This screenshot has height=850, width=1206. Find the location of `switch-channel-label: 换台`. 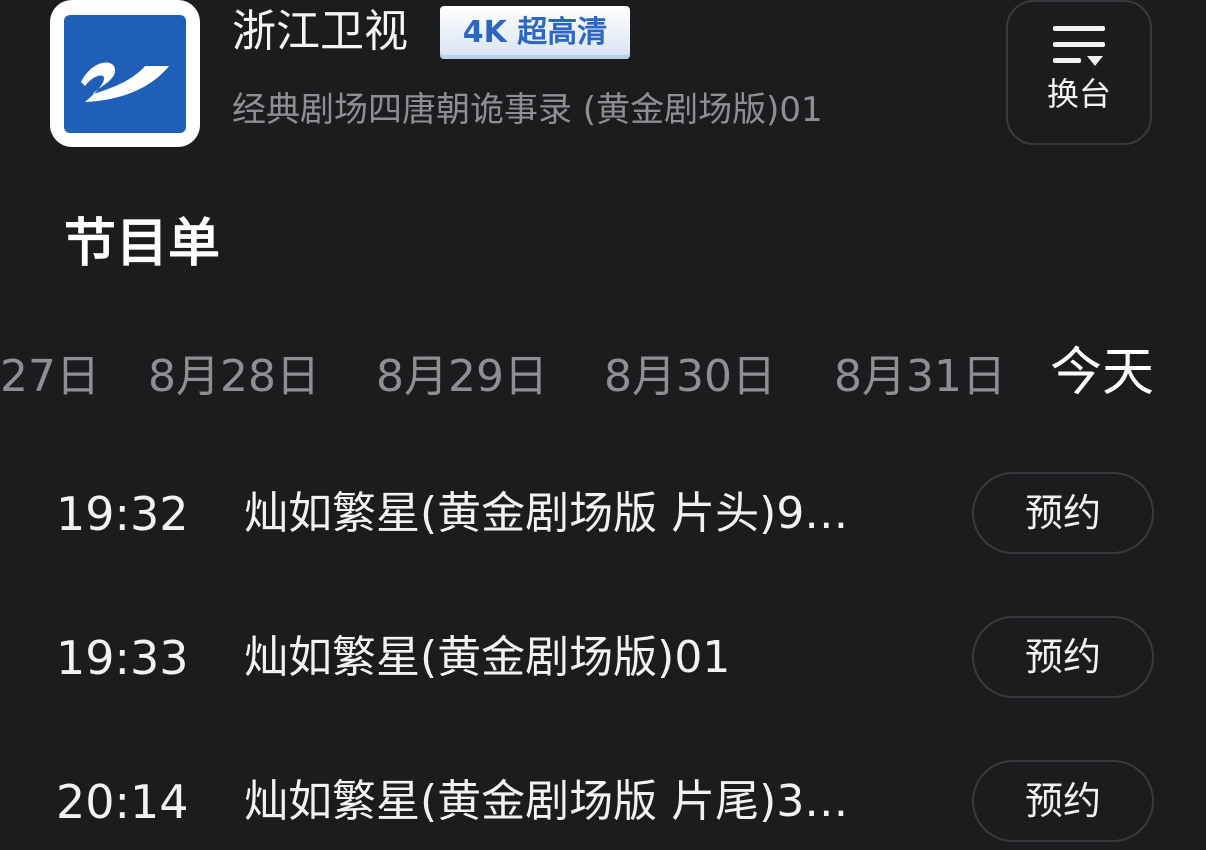

switch-channel-label: 换台 is located at coordinates (1078, 94).